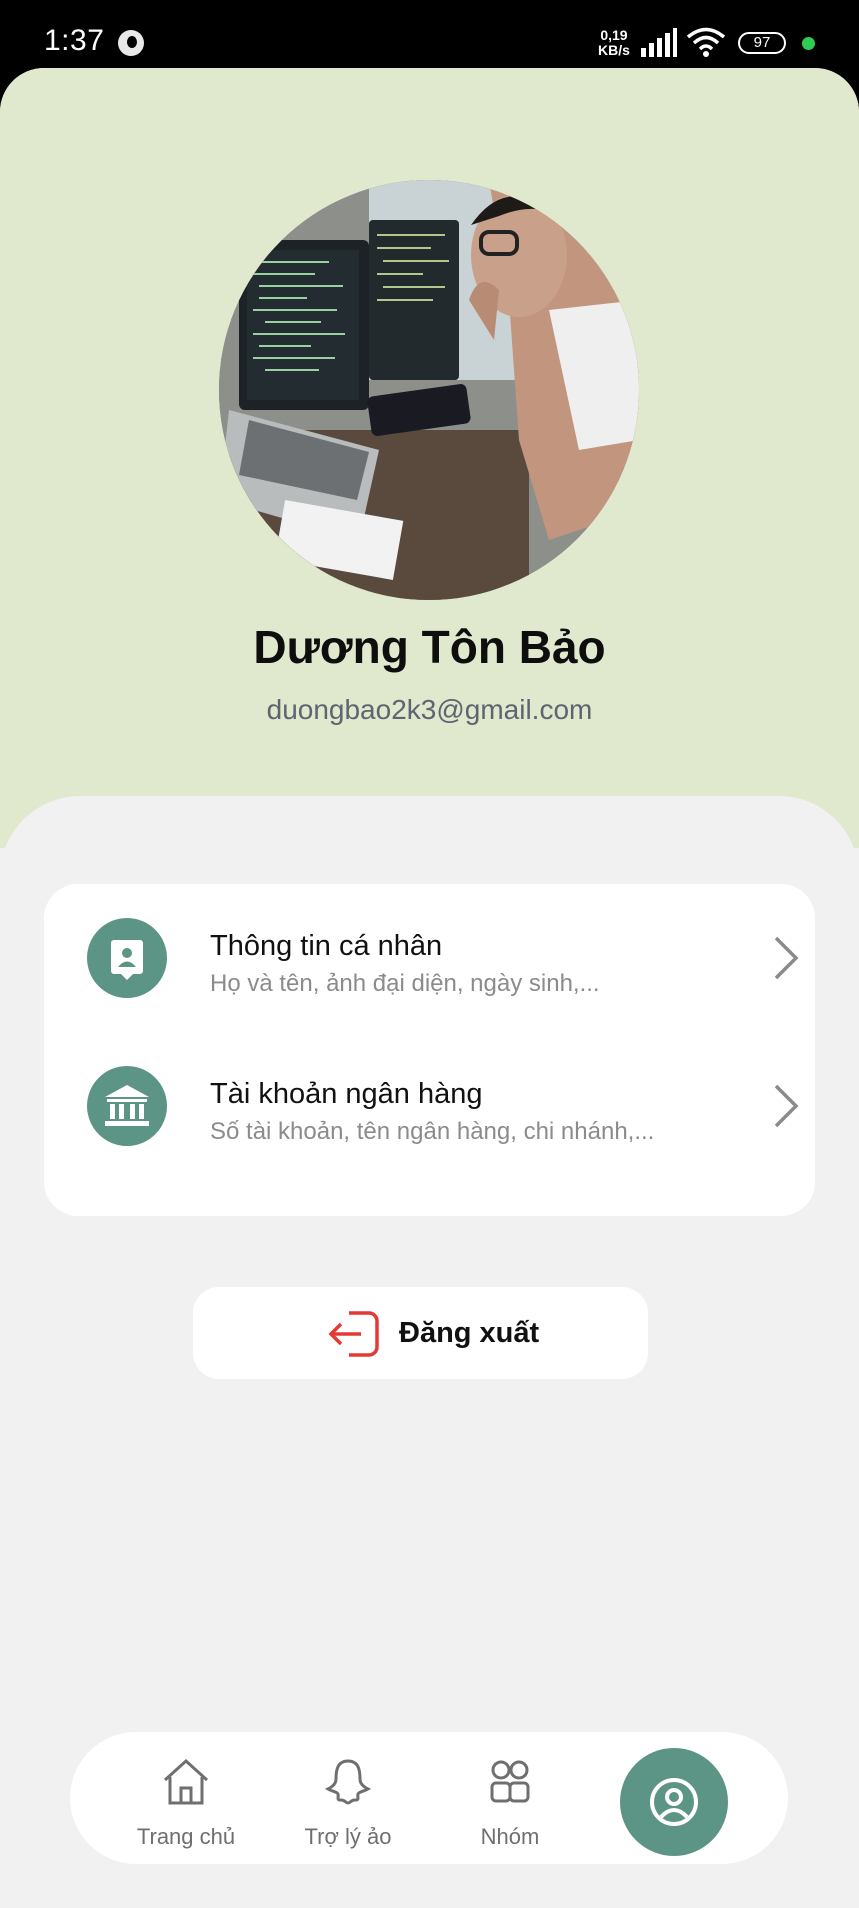  I want to click on privacy-dot, so click(808, 43).